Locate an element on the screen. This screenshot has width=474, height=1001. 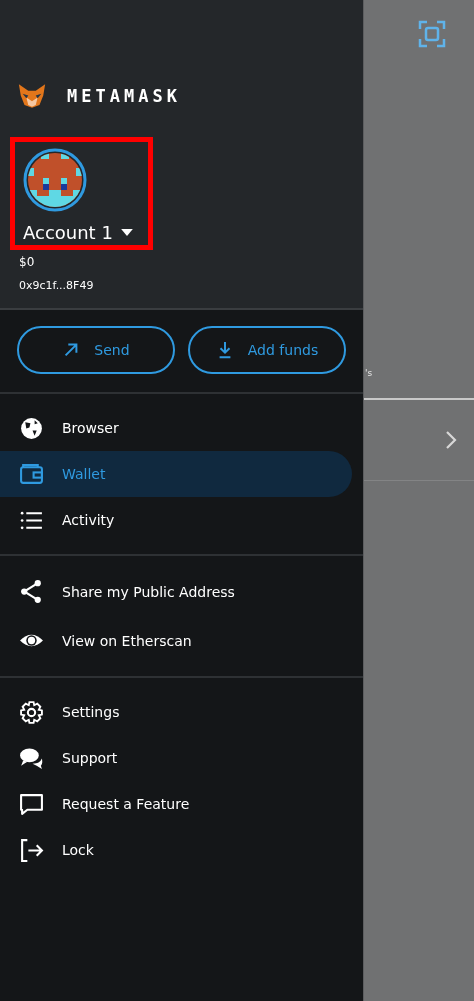
fox-logo-icon is located at coordinates (32, 95).